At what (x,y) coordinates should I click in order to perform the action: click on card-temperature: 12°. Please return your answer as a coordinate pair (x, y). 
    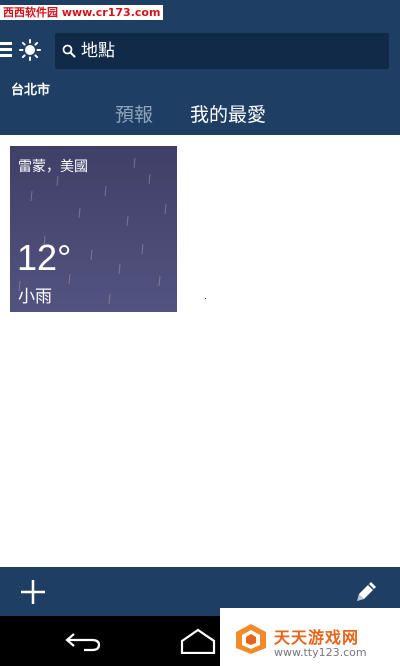
    Looking at the image, I should click on (44, 257).